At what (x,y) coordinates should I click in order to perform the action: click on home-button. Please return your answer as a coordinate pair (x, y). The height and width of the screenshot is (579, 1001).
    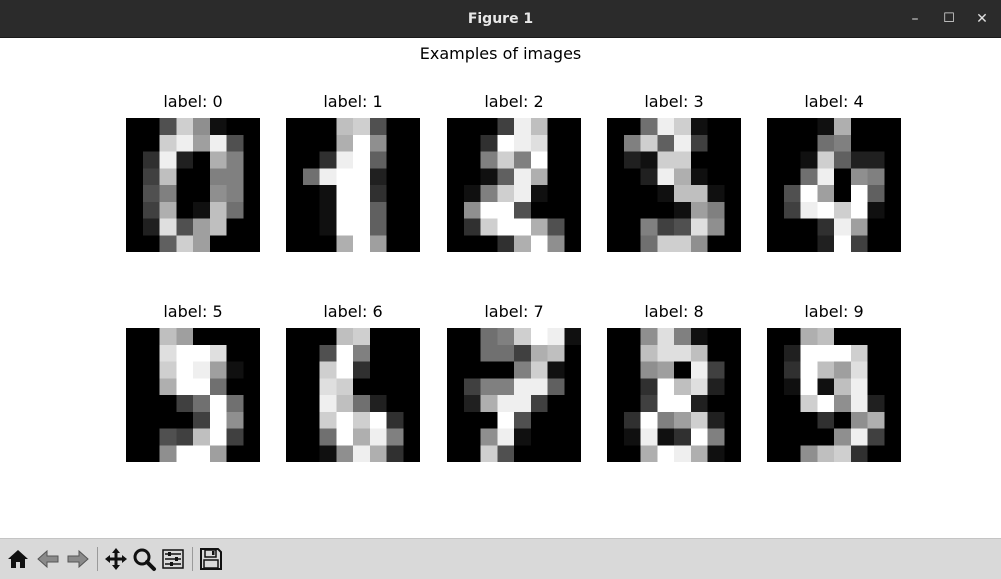
    Looking at the image, I should click on (18, 559).